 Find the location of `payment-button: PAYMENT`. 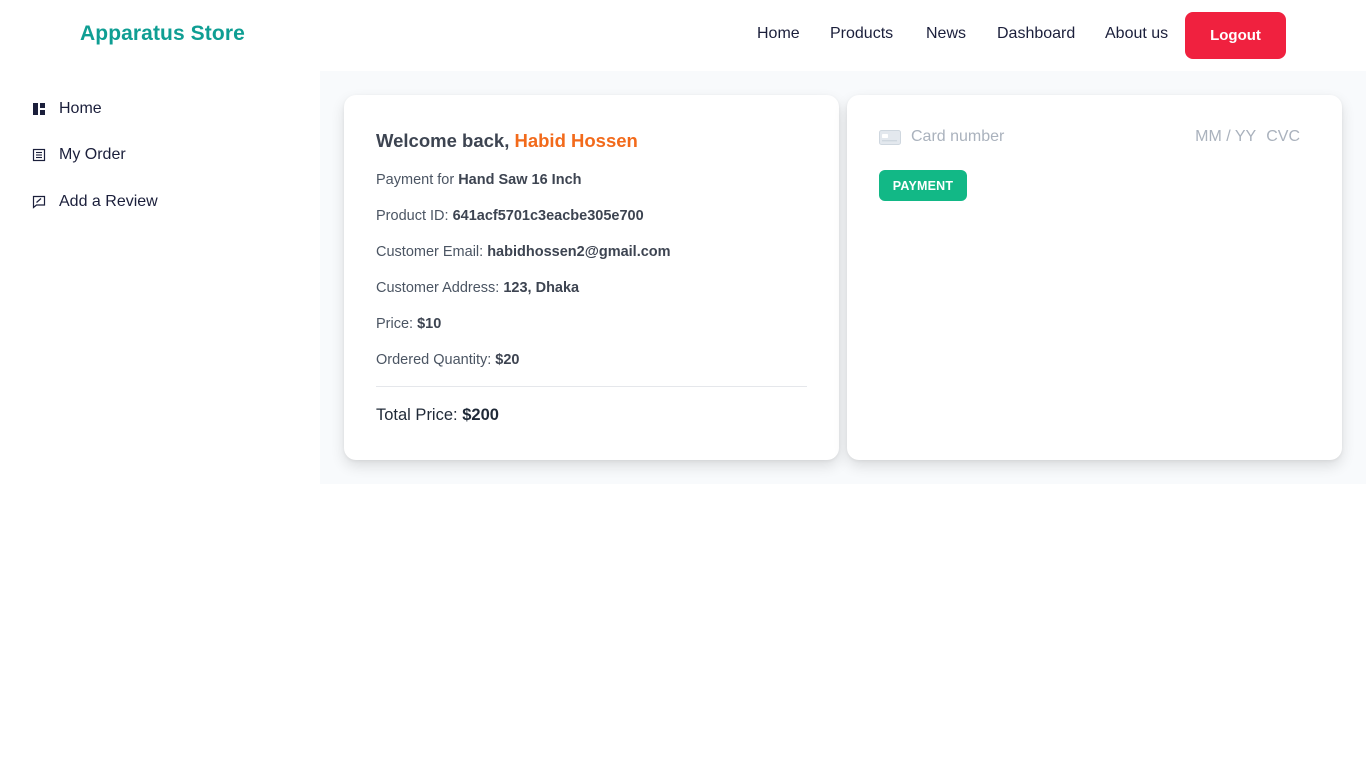

payment-button: PAYMENT is located at coordinates (923, 185).